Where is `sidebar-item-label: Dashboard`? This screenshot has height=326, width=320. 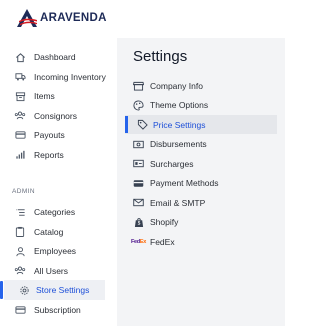 sidebar-item-label: Dashboard is located at coordinates (55, 57).